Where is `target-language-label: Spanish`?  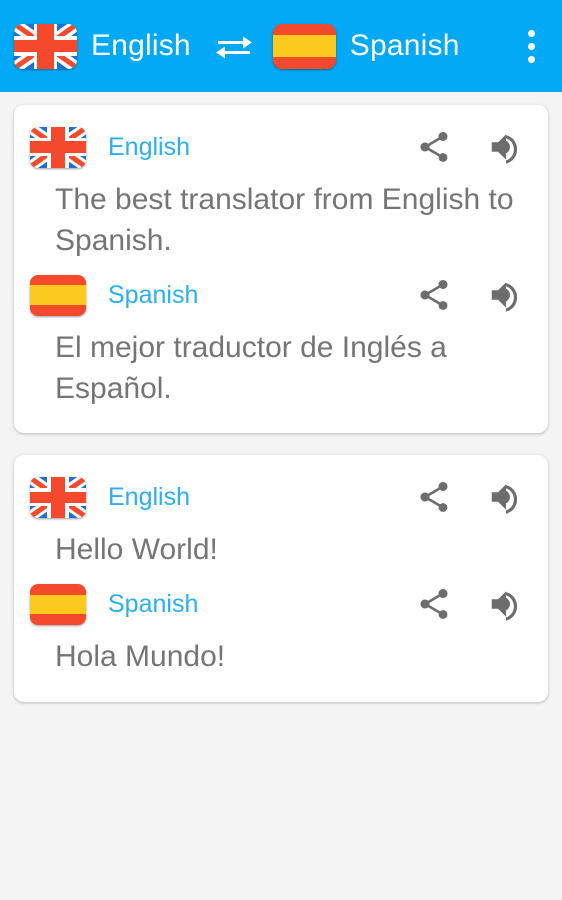 target-language-label: Spanish is located at coordinates (404, 45).